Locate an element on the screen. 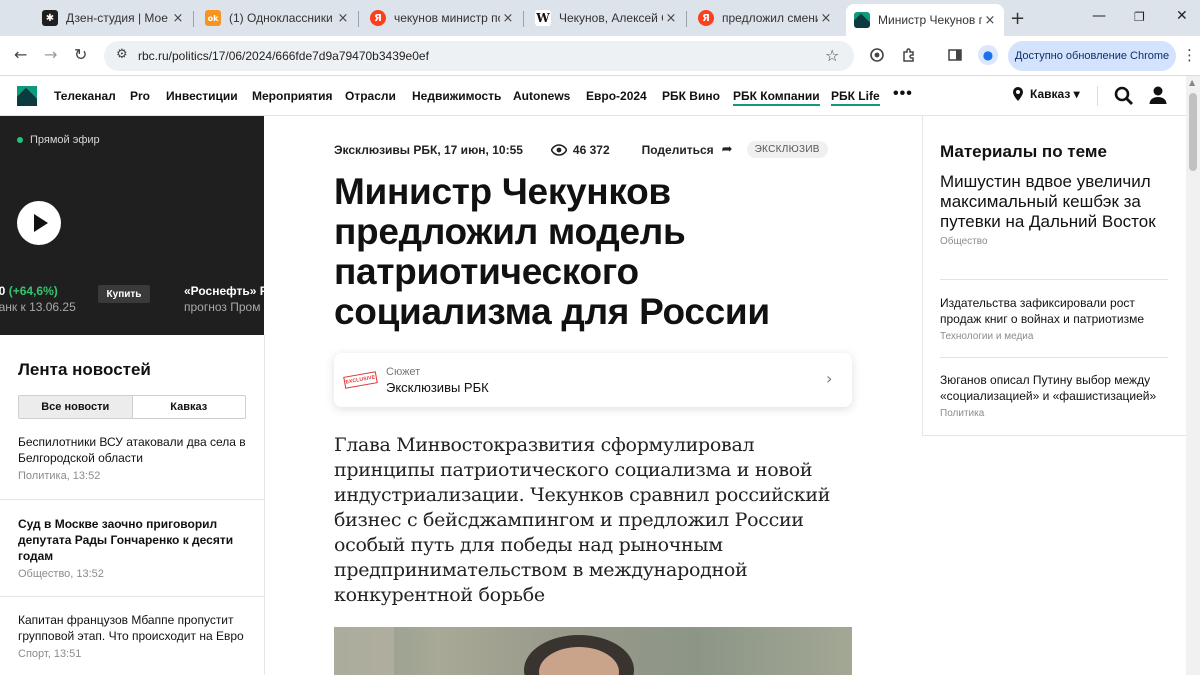  rbc-logo is located at coordinates (27, 96).